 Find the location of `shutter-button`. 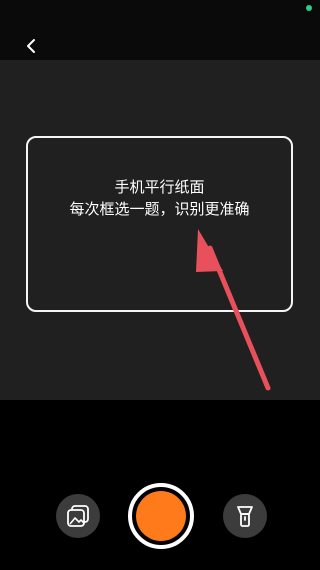

shutter-button is located at coordinates (161, 516).